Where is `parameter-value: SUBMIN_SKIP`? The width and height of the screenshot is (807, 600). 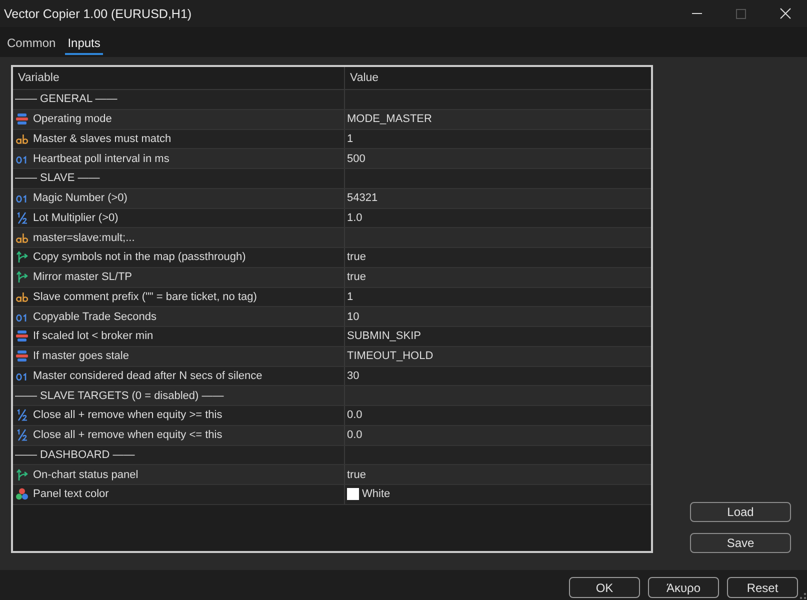 parameter-value: SUBMIN_SKIP is located at coordinates (384, 336).